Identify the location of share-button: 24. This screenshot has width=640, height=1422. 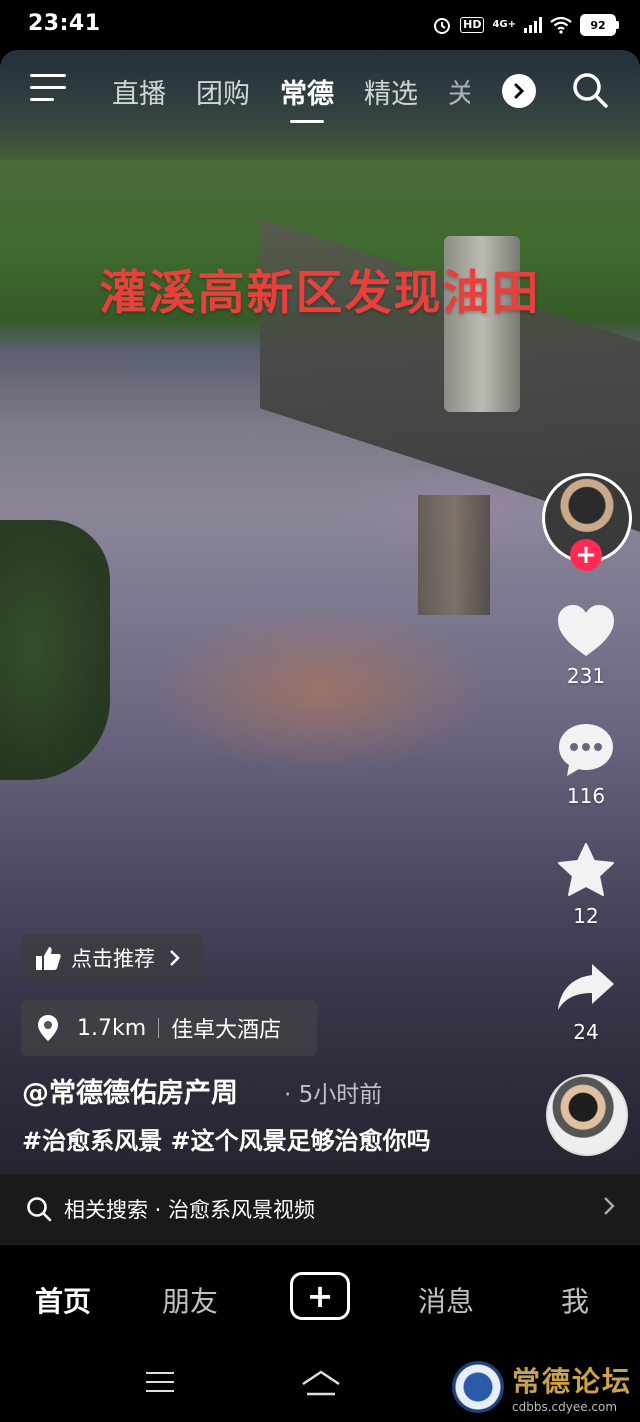
(586, 1003).